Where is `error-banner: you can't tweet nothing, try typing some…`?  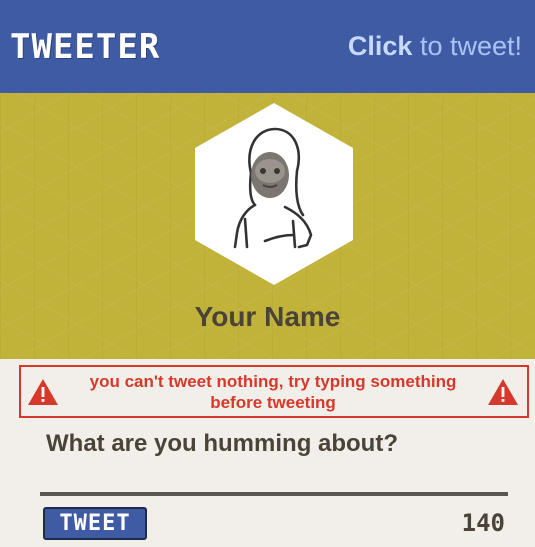 error-banner: you can't tweet nothing, try typing some… is located at coordinates (274, 391).